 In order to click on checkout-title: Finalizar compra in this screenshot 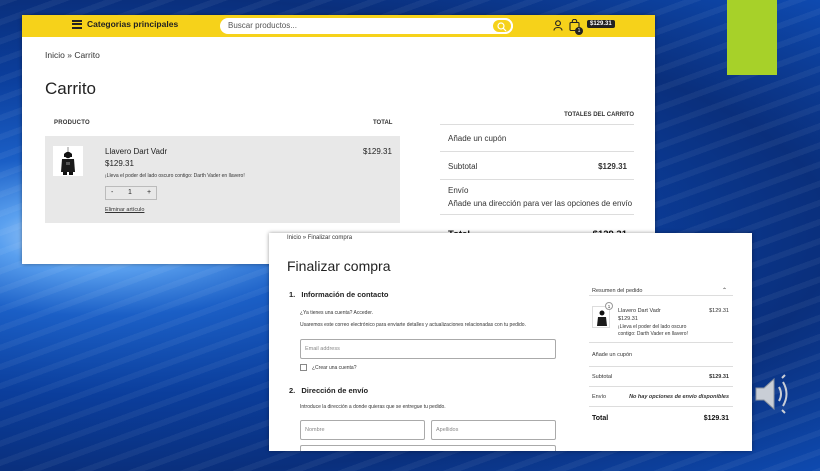, I will do `click(339, 266)`.